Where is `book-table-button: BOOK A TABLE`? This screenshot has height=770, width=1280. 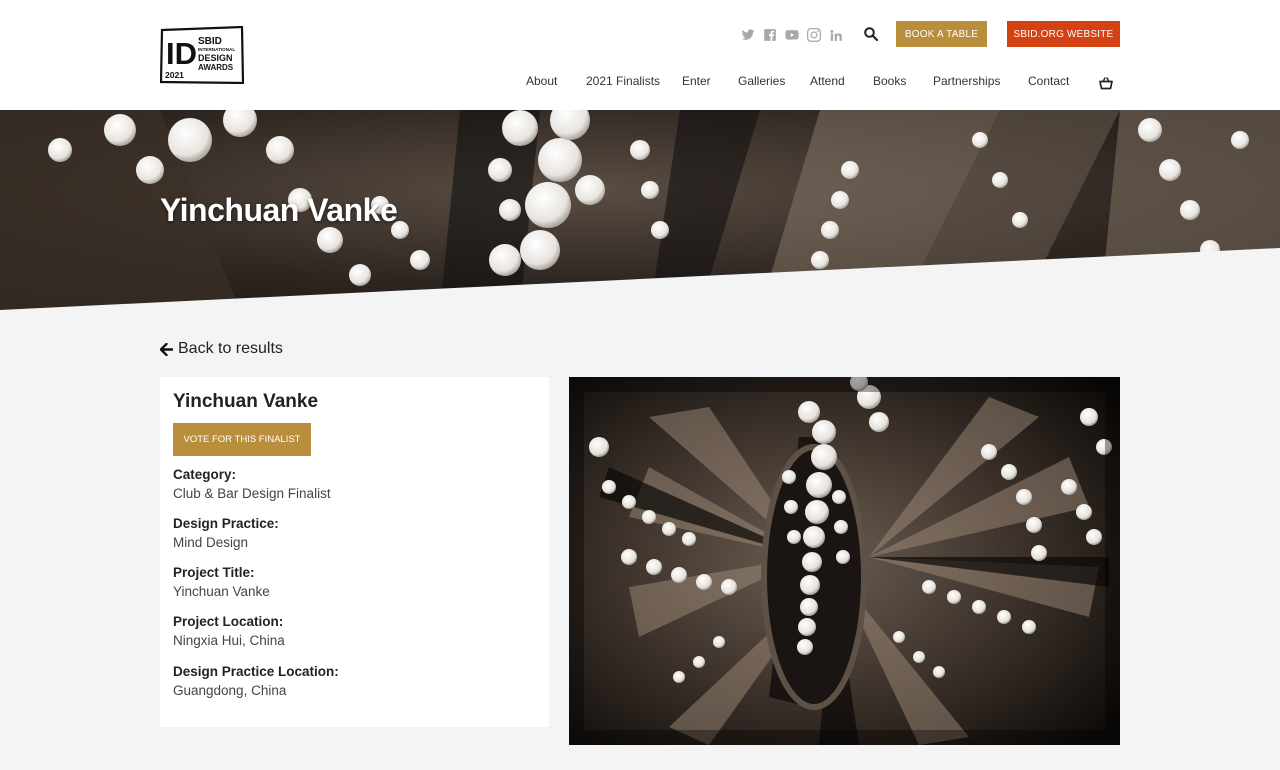 book-table-button: BOOK A TABLE is located at coordinates (941, 34).